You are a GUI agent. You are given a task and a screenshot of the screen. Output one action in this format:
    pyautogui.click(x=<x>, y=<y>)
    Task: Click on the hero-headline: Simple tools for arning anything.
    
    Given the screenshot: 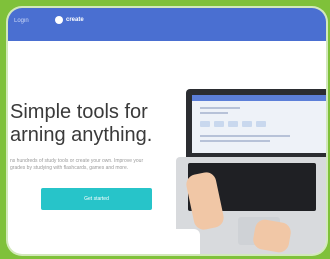 What is the action you would take?
    pyautogui.click(x=104, y=124)
    